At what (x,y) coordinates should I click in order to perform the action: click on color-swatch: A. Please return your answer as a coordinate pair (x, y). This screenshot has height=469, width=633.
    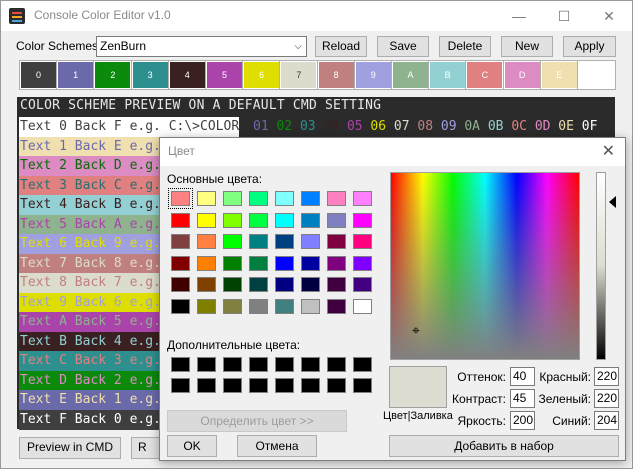
    Looking at the image, I should click on (410, 75).